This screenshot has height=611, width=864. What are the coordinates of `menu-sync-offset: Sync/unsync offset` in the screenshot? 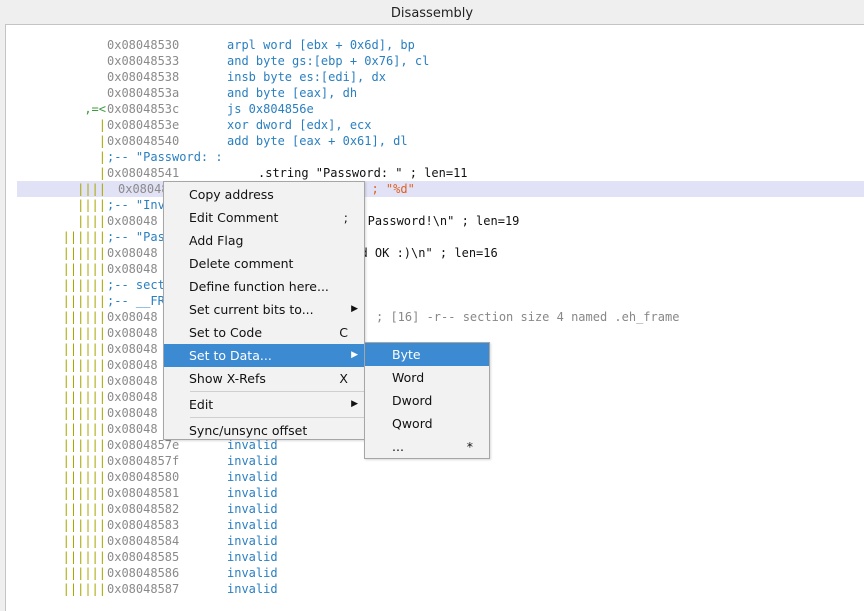 It's located at (264, 430).